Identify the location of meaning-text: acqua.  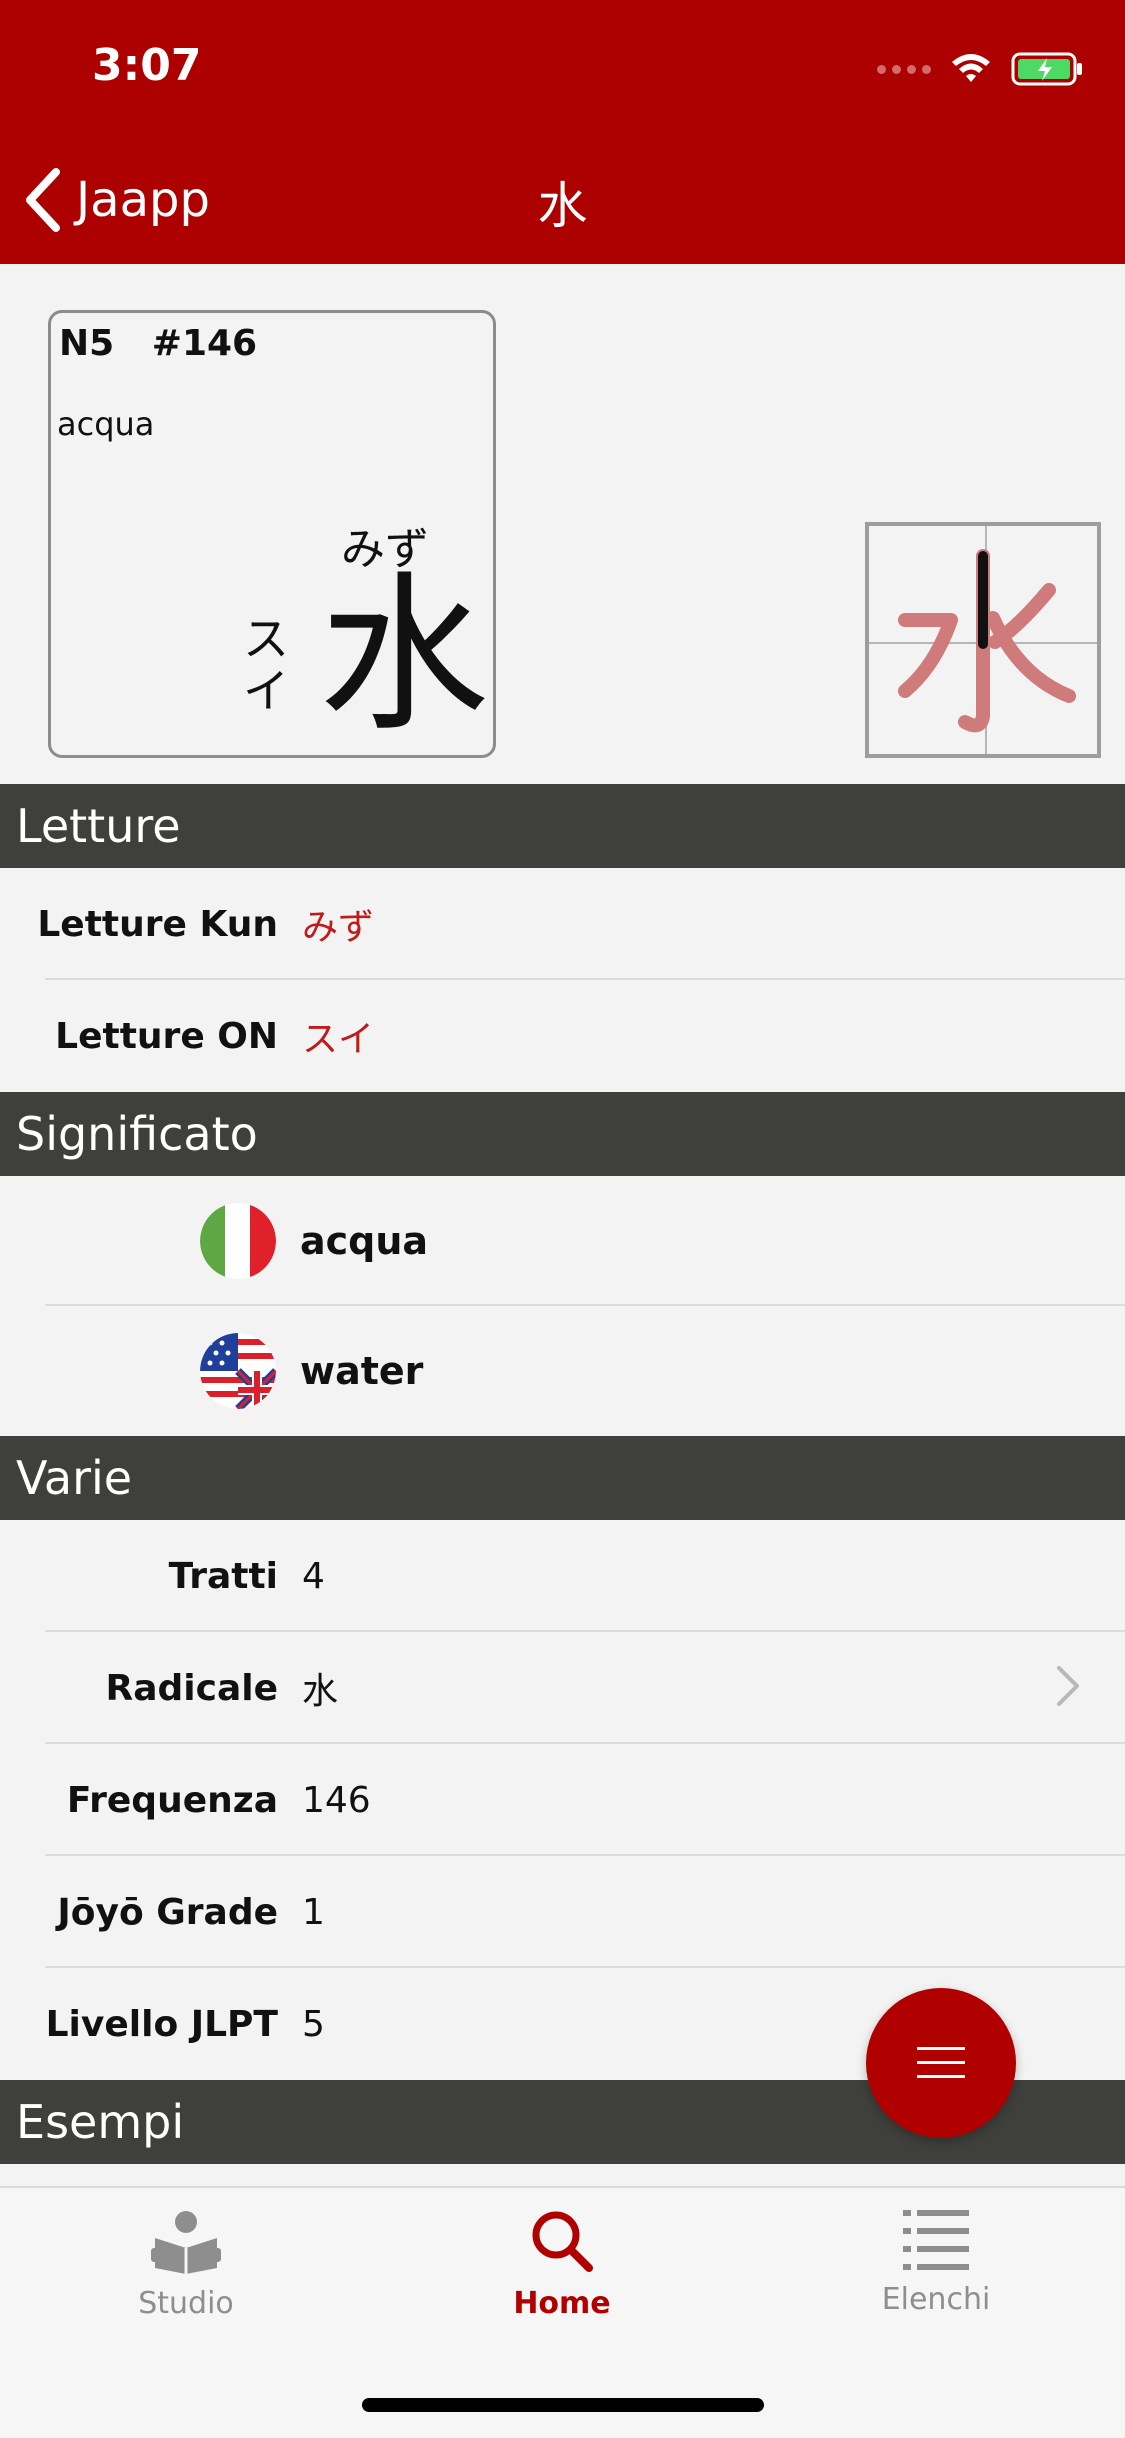
(364, 1241).